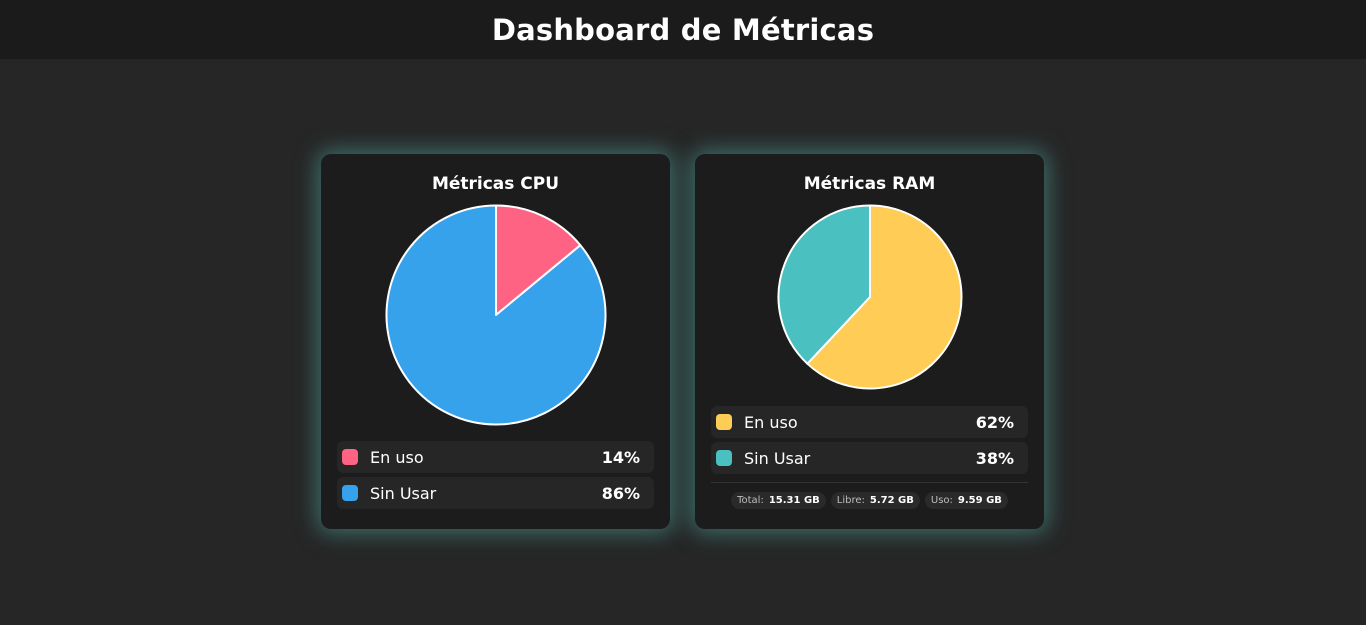  What do you see at coordinates (724, 458) in the screenshot?
I see `ram-sin-usar-swatch` at bounding box center [724, 458].